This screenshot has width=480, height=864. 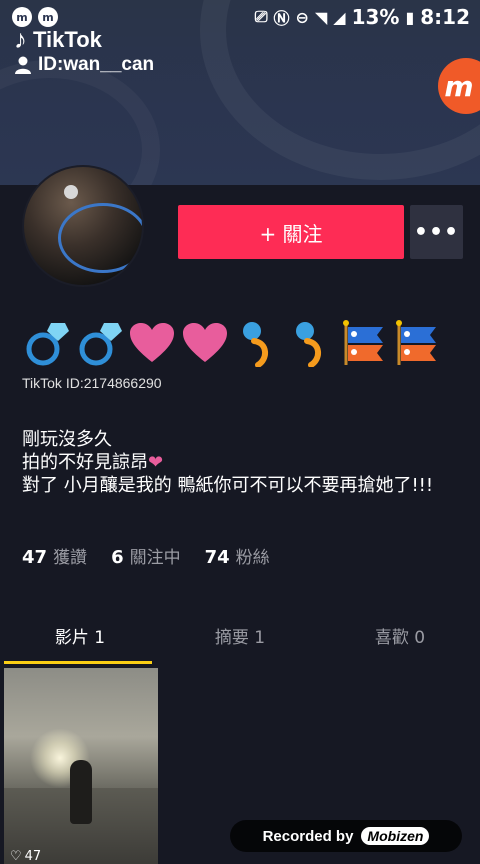 I want to click on bio-line: 拍的不好見諒昂❤, so click(x=93, y=462).